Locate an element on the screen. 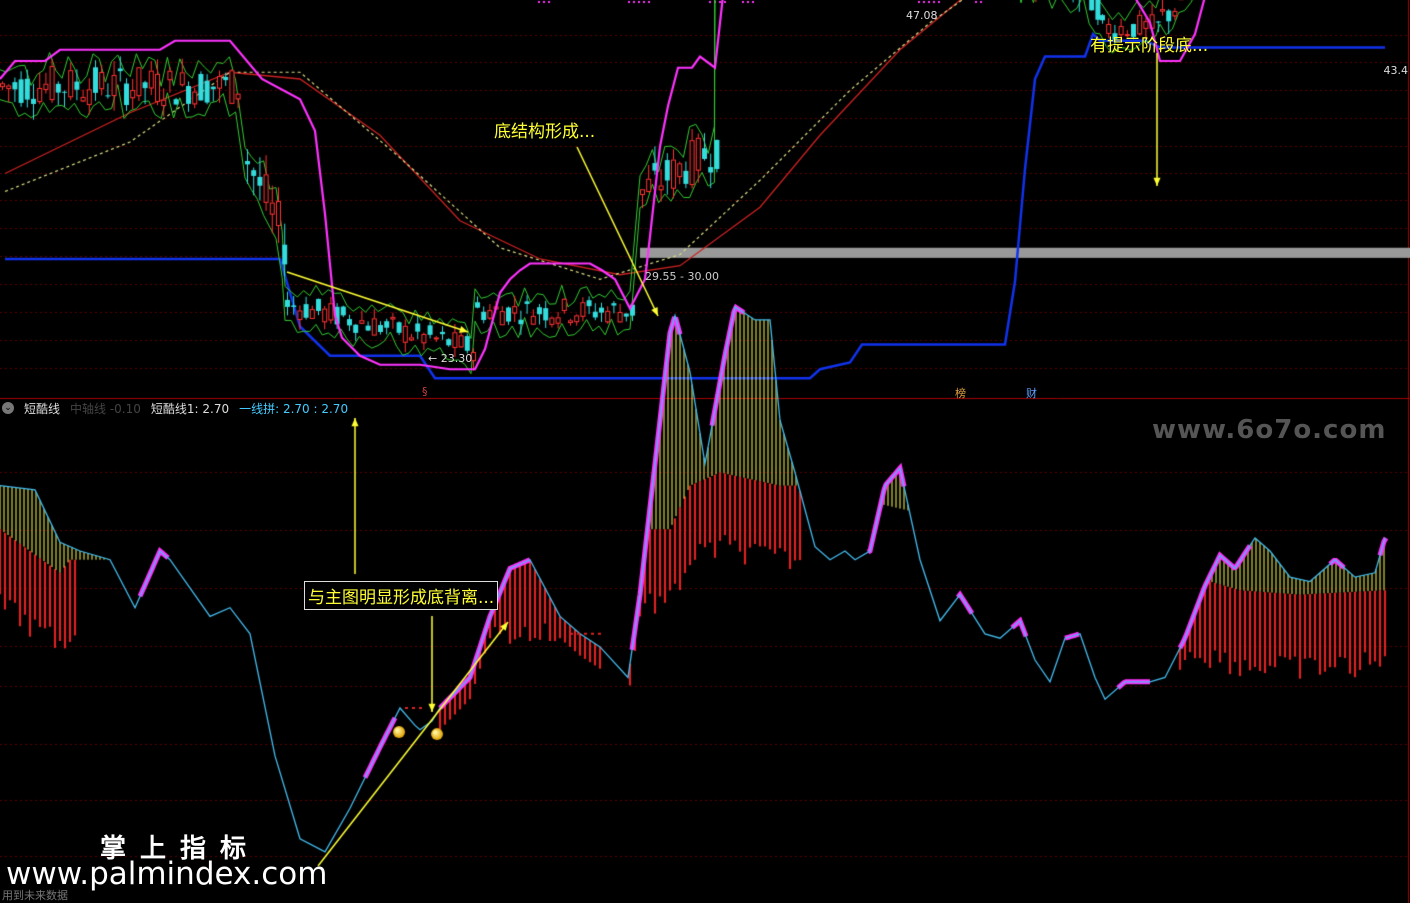 The height and width of the screenshot is (903, 1410). low-price-label: ← 23.30 is located at coordinates (450, 358).